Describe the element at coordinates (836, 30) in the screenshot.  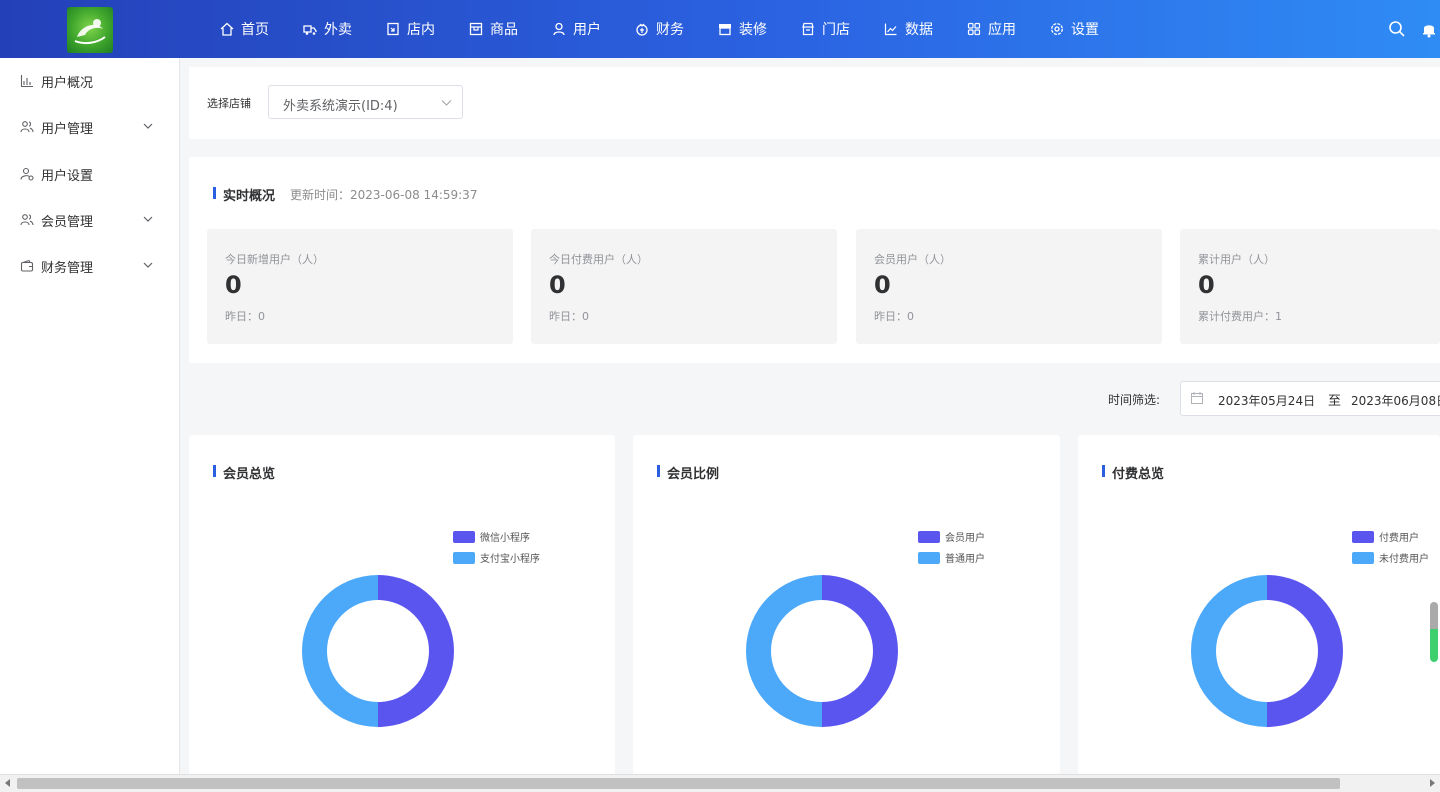
I see `nav-label: 门店` at that location.